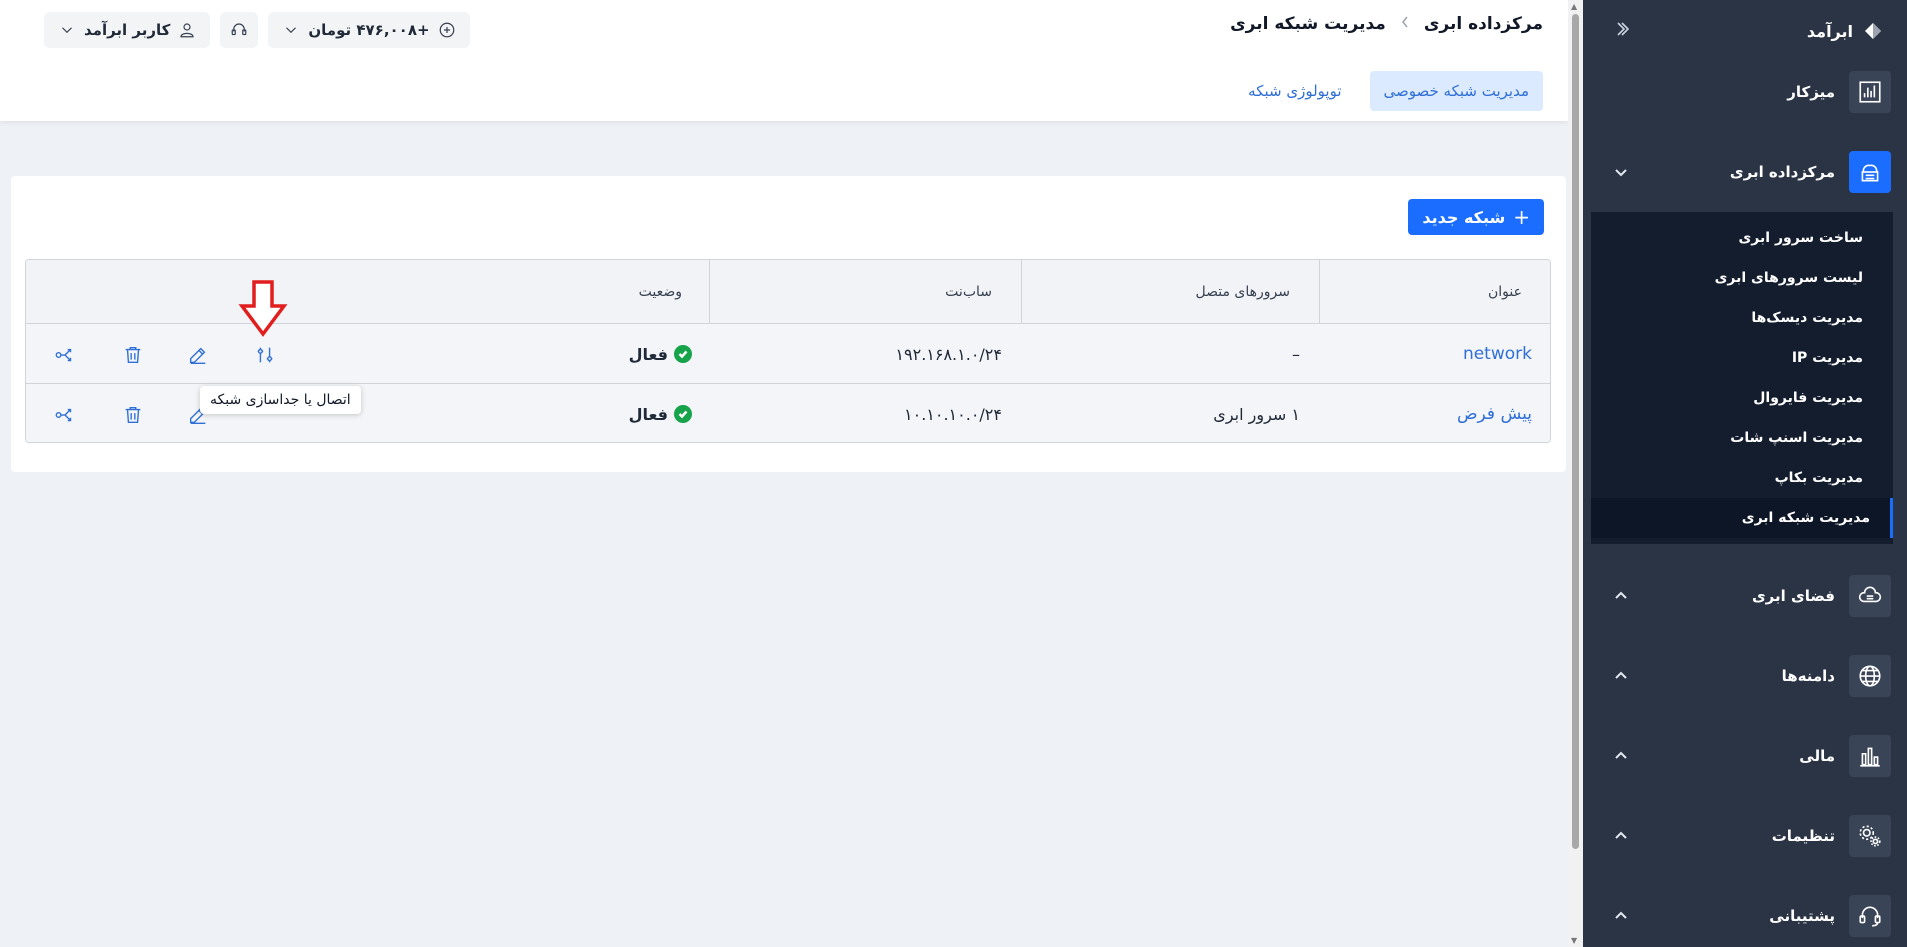 Image resolution: width=1907 pixels, height=947 pixels. Describe the element at coordinates (1742, 278) in the screenshot. I see `submenu-server-list: لیست سرورهای ابری` at that location.